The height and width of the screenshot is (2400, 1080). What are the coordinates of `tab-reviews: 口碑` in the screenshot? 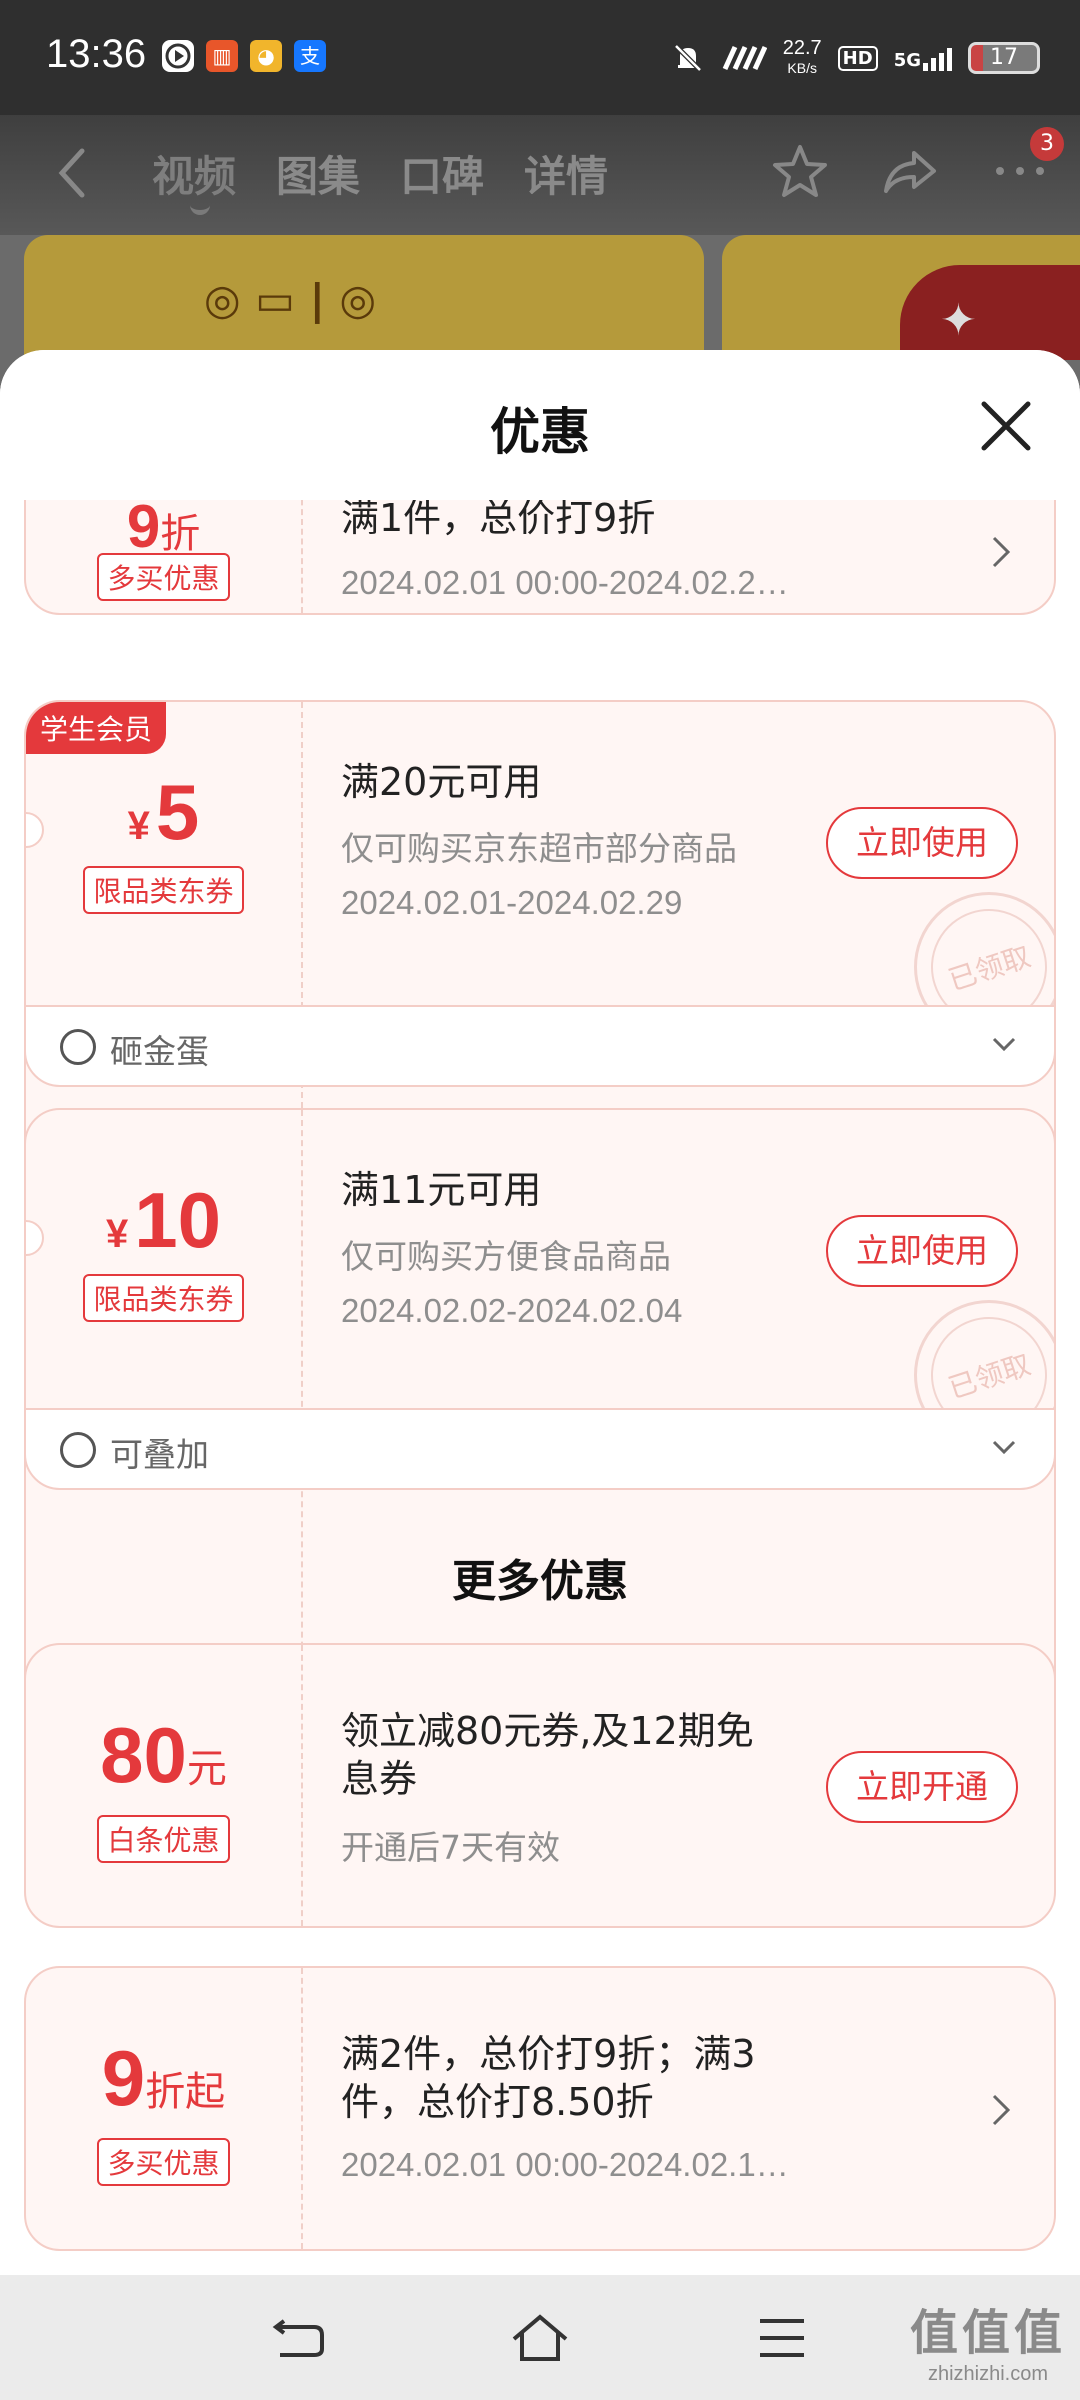 It's located at (442, 173).